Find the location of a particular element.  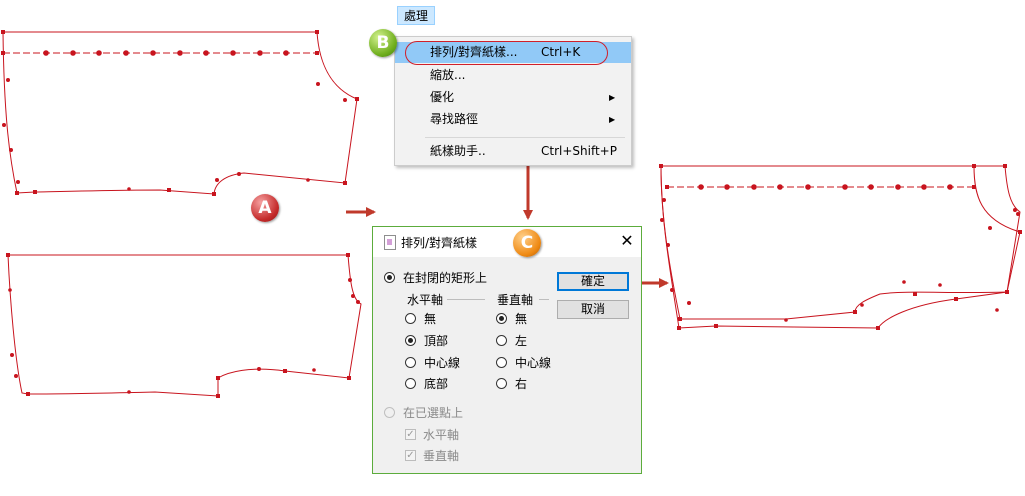

check-horizontal-label: 水平軸 is located at coordinates (441, 435).